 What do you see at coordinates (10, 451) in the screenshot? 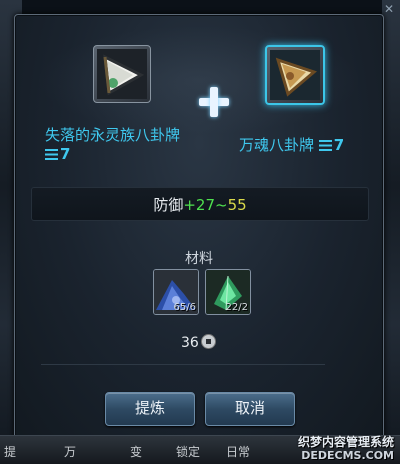
I see `bottom-tab: 提` at bounding box center [10, 451].